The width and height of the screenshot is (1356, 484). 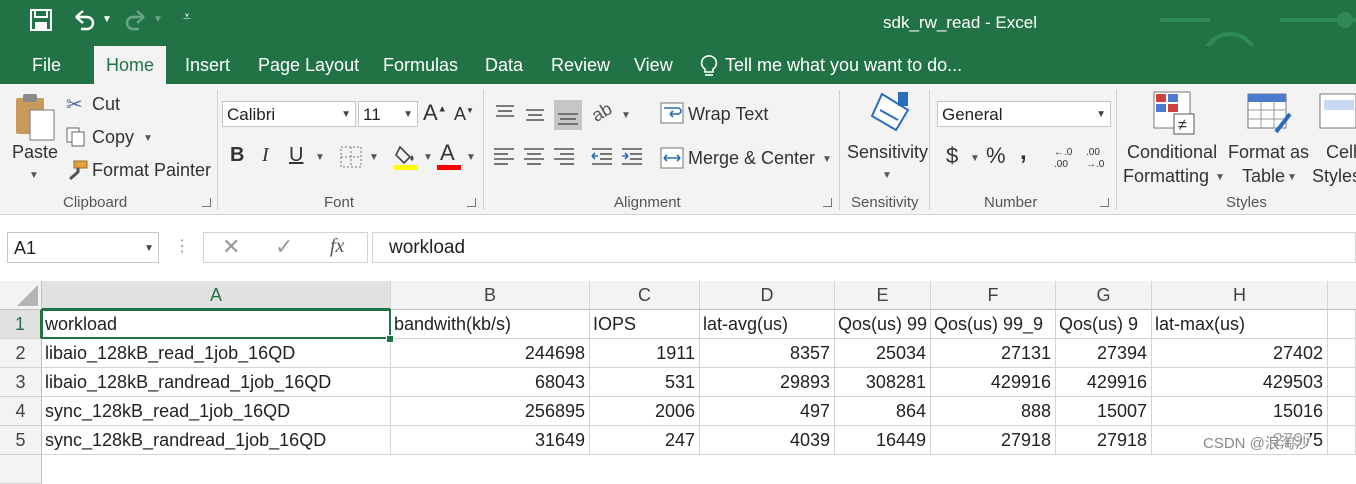 What do you see at coordinates (890, 113) in the screenshot?
I see `sensitivity-icon` at bounding box center [890, 113].